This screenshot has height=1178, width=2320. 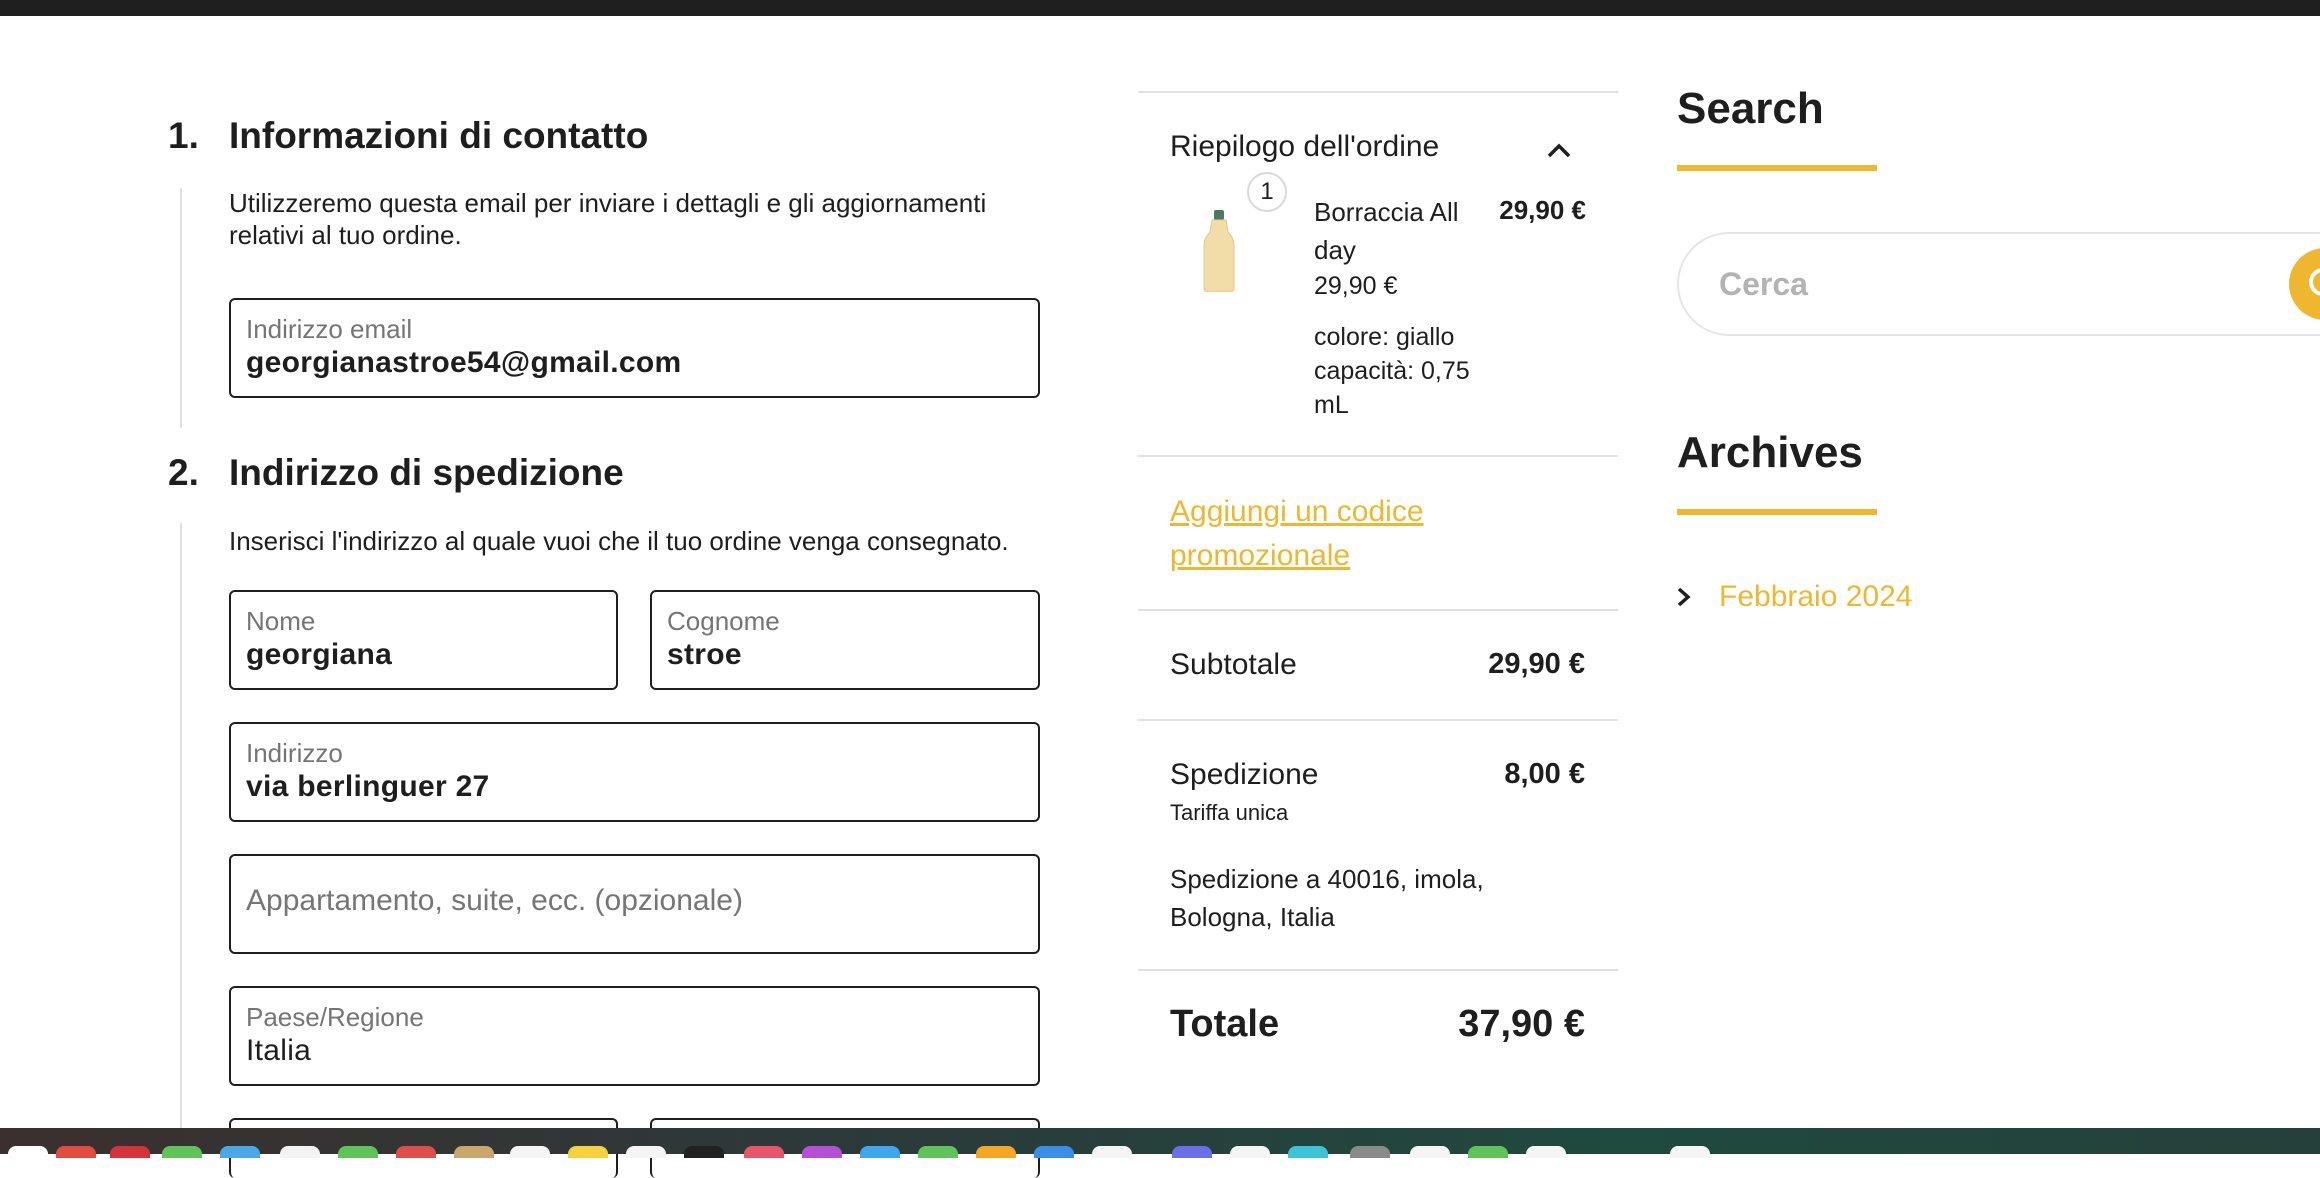 I want to click on shipping-rate: Tariffa unica, so click(x=1229, y=812).